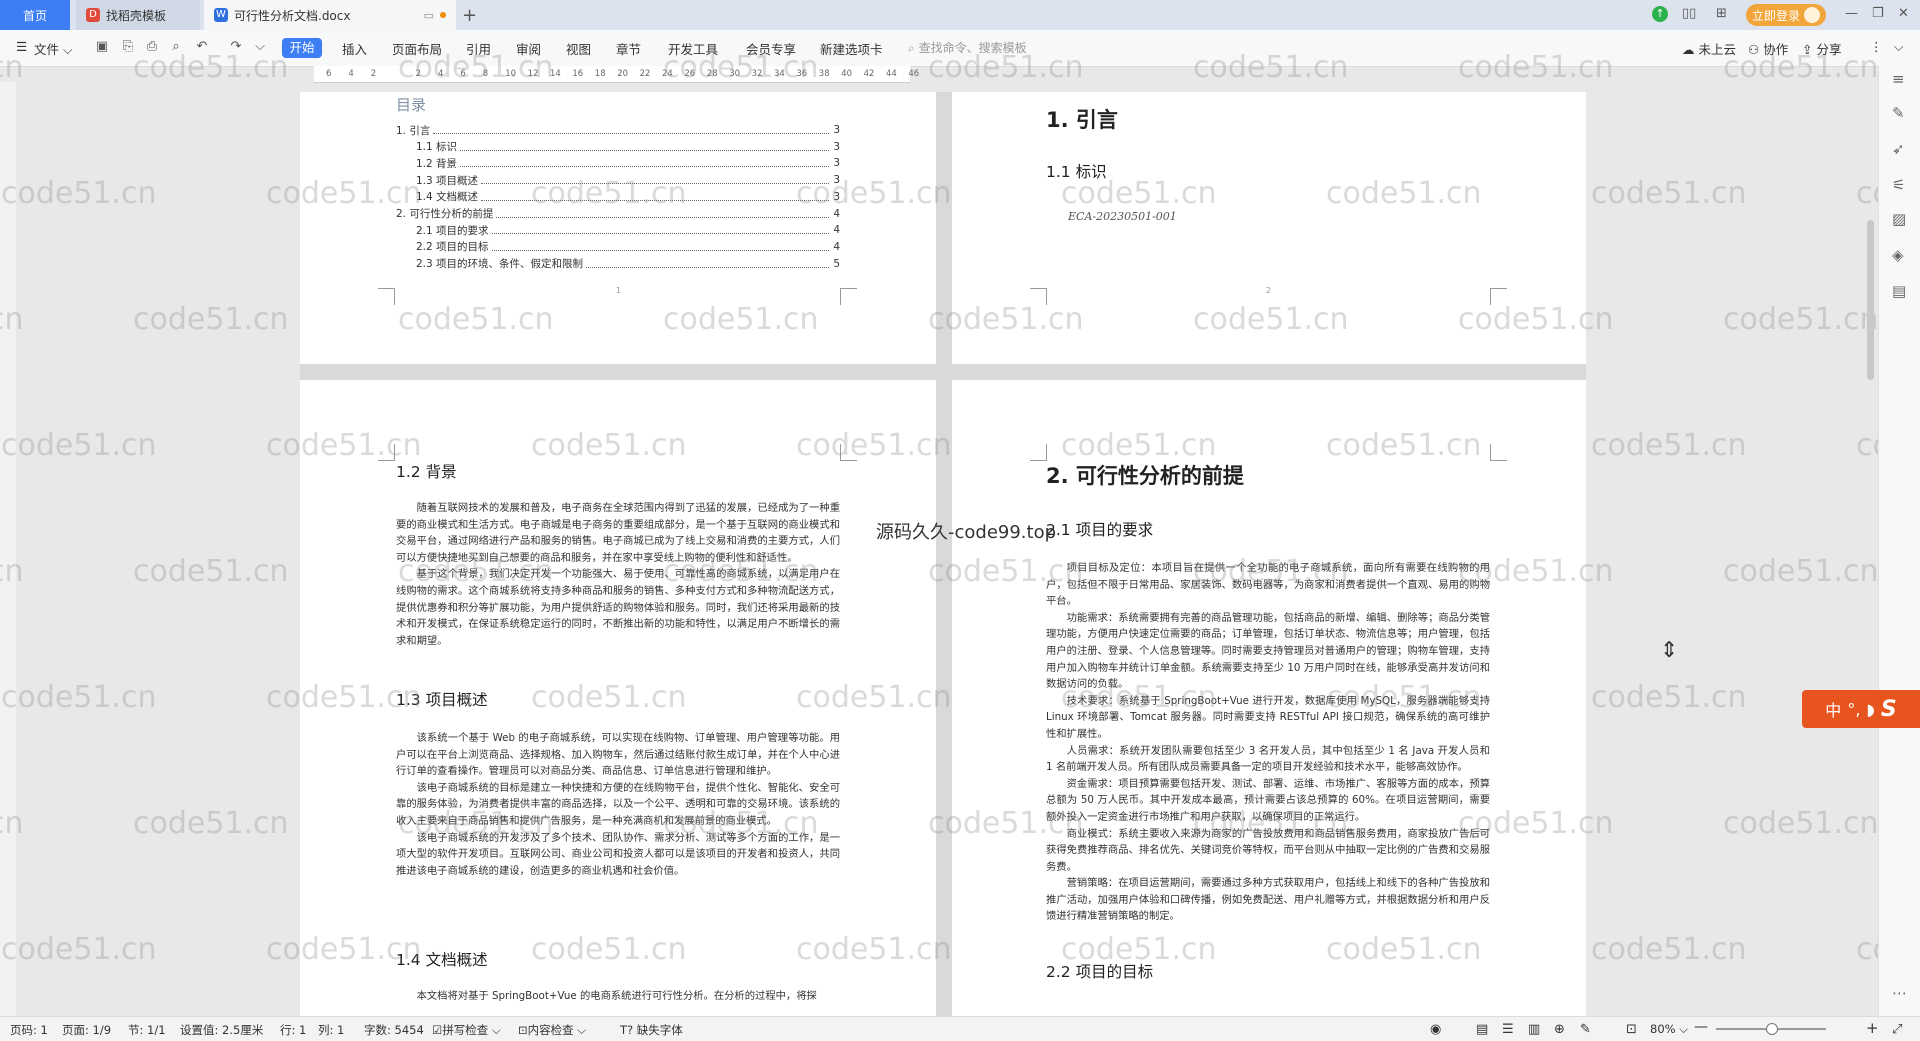  What do you see at coordinates (1870, 542) in the screenshot?
I see `vertical-scrollbar` at bounding box center [1870, 542].